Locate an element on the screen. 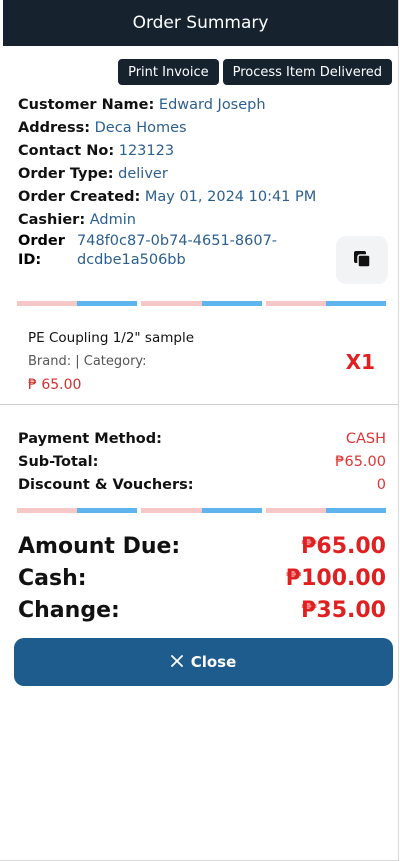 The height and width of the screenshot is (861, 400). header: Order Summary is located at coordinates (200, 23).